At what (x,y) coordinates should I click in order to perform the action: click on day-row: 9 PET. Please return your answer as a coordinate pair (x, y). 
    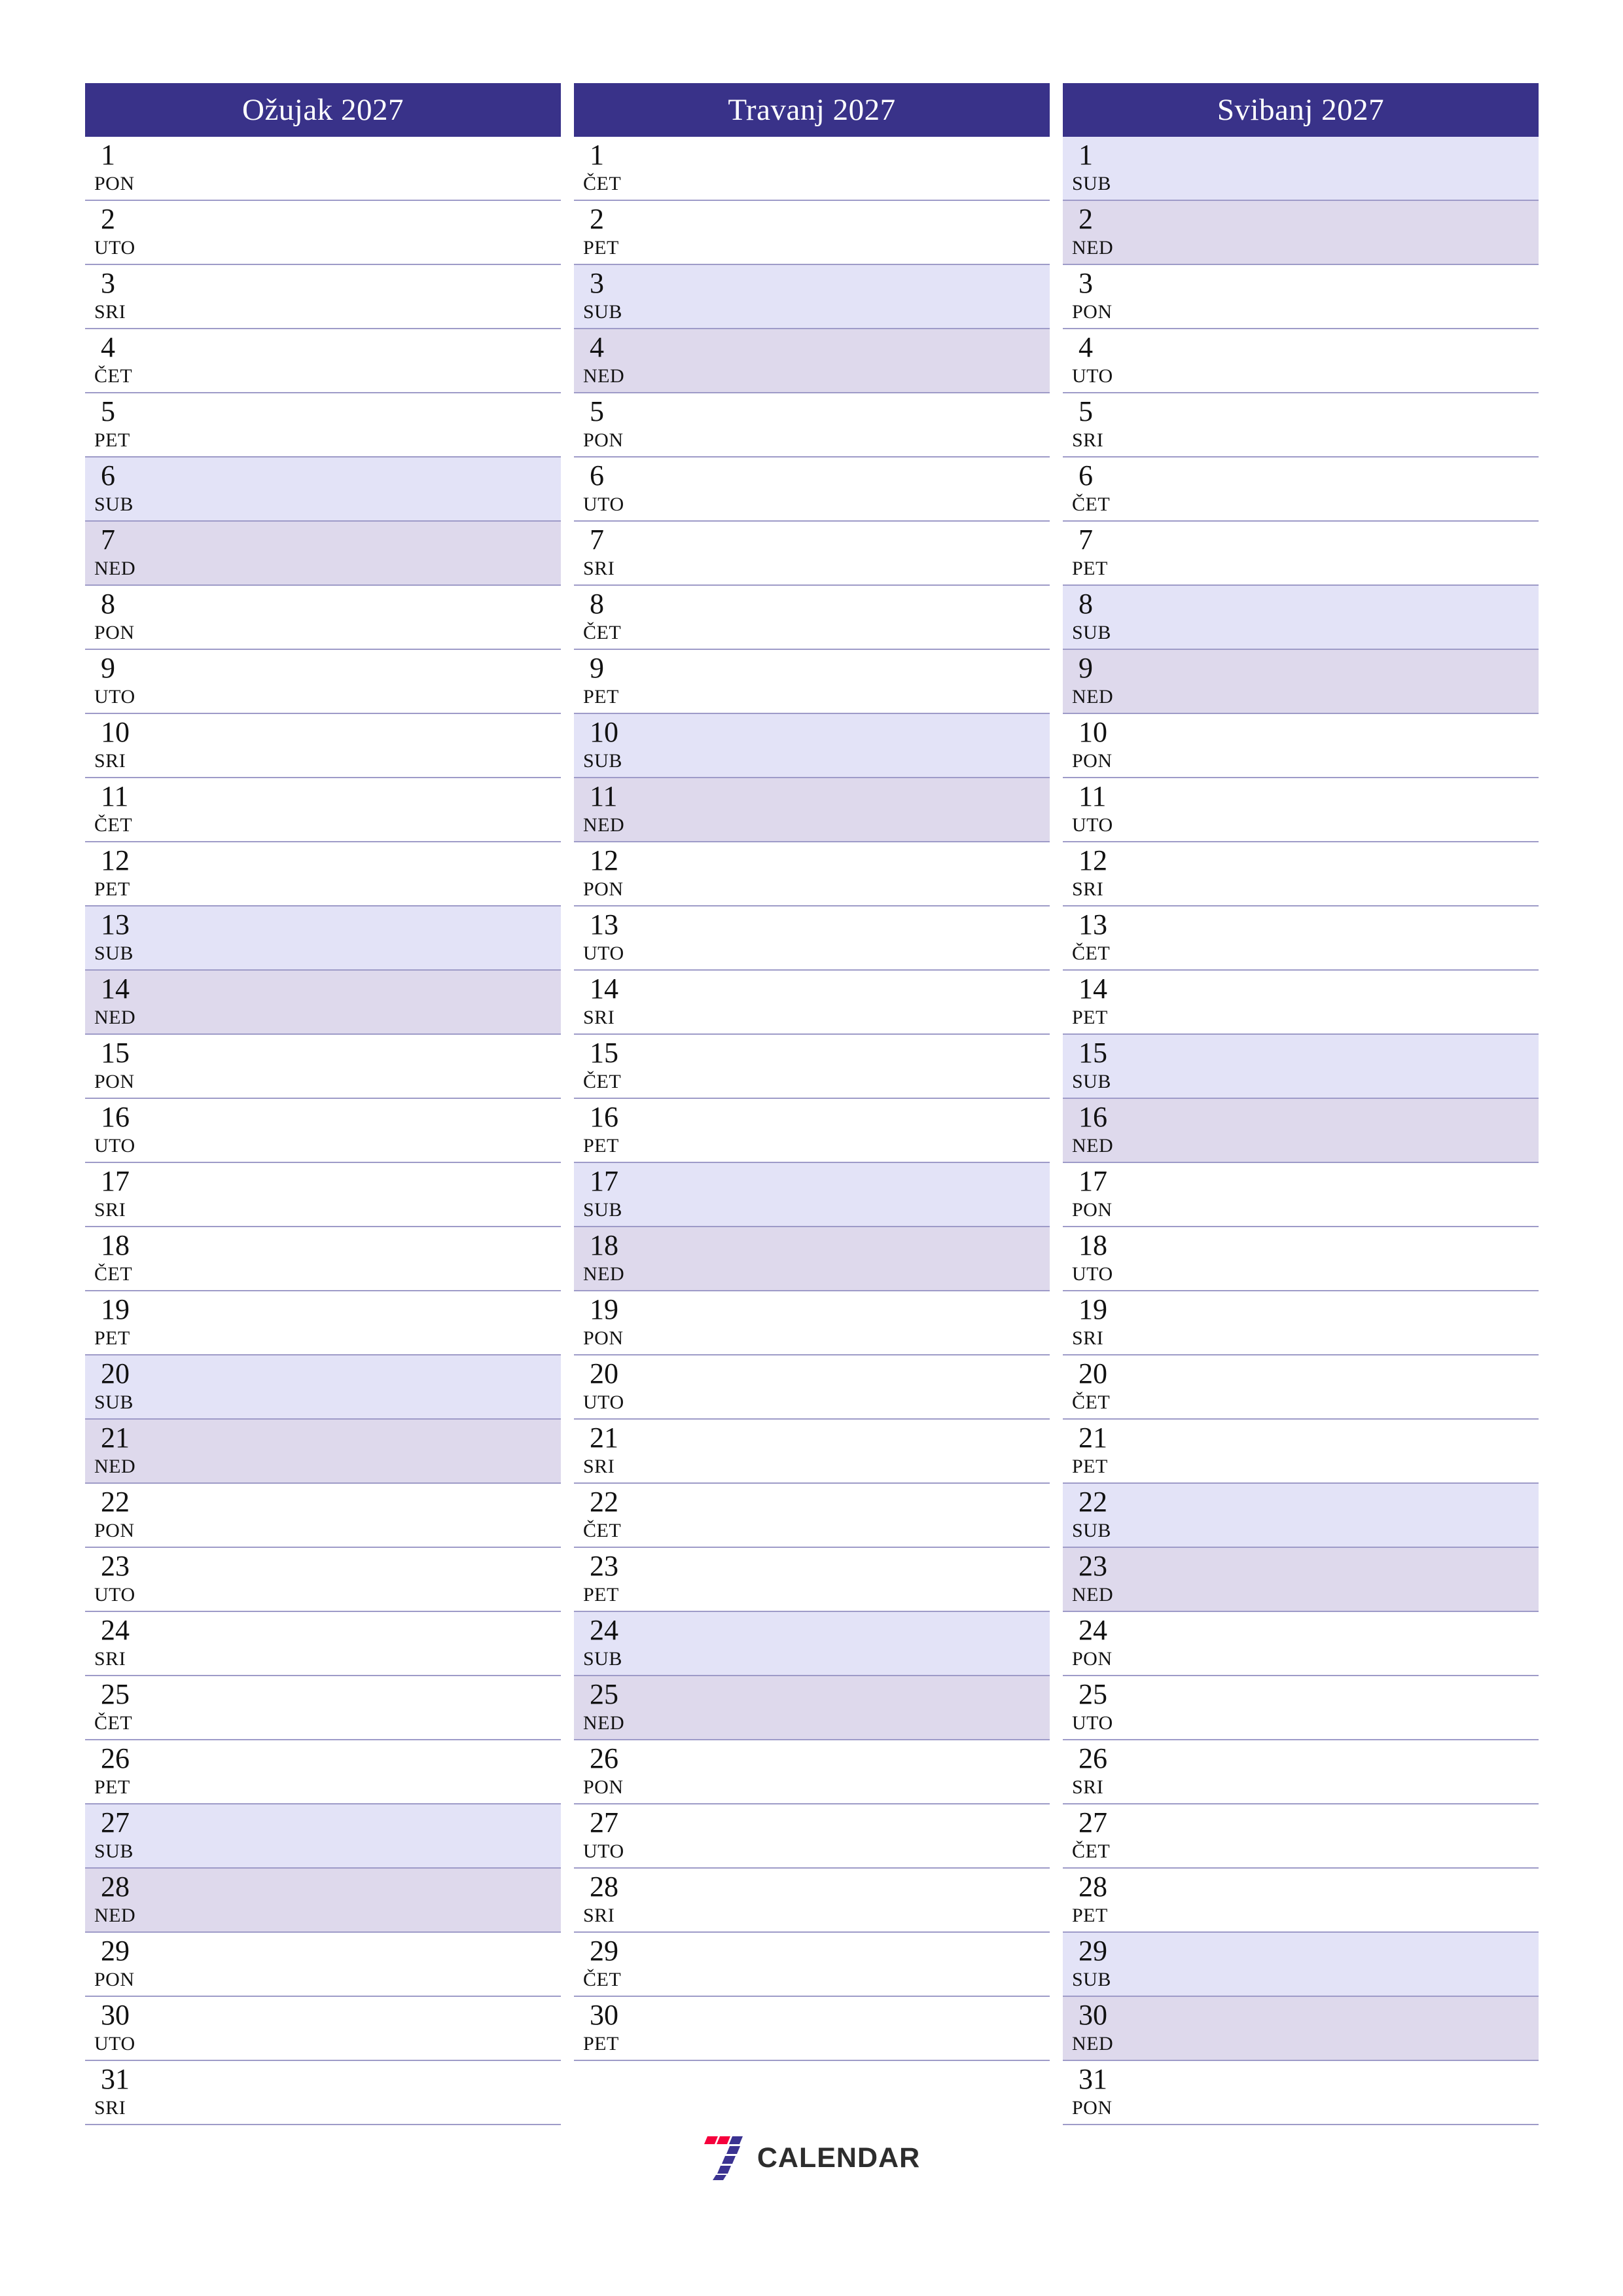
    Looking at the image, I should click on (812, 682).